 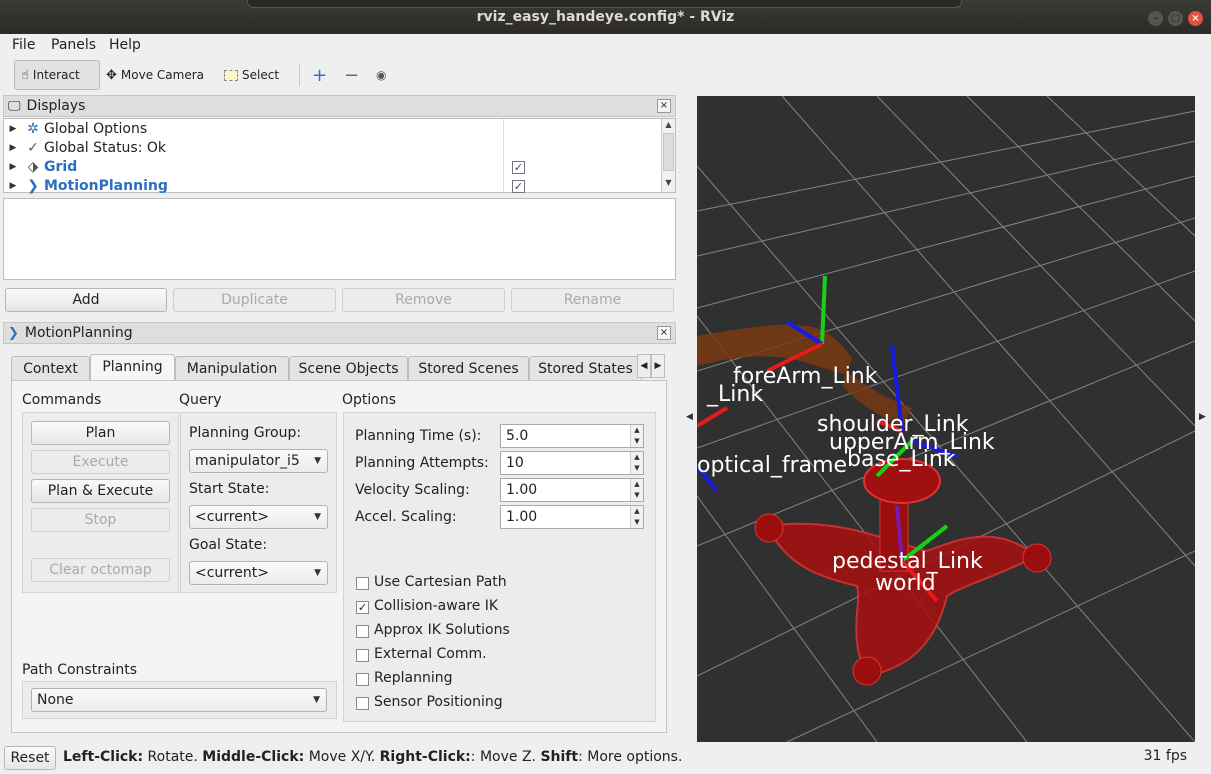 What do you see at coordinates (103, 757) in the screenshot?
I see `hint-key: Left-Click:` at bounding box center [103, 757].